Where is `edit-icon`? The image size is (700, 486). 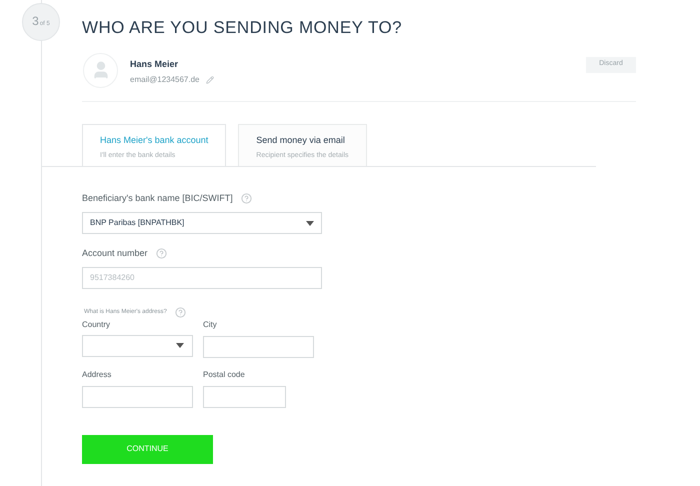
edit-icon is located at coordinates (210, 80).